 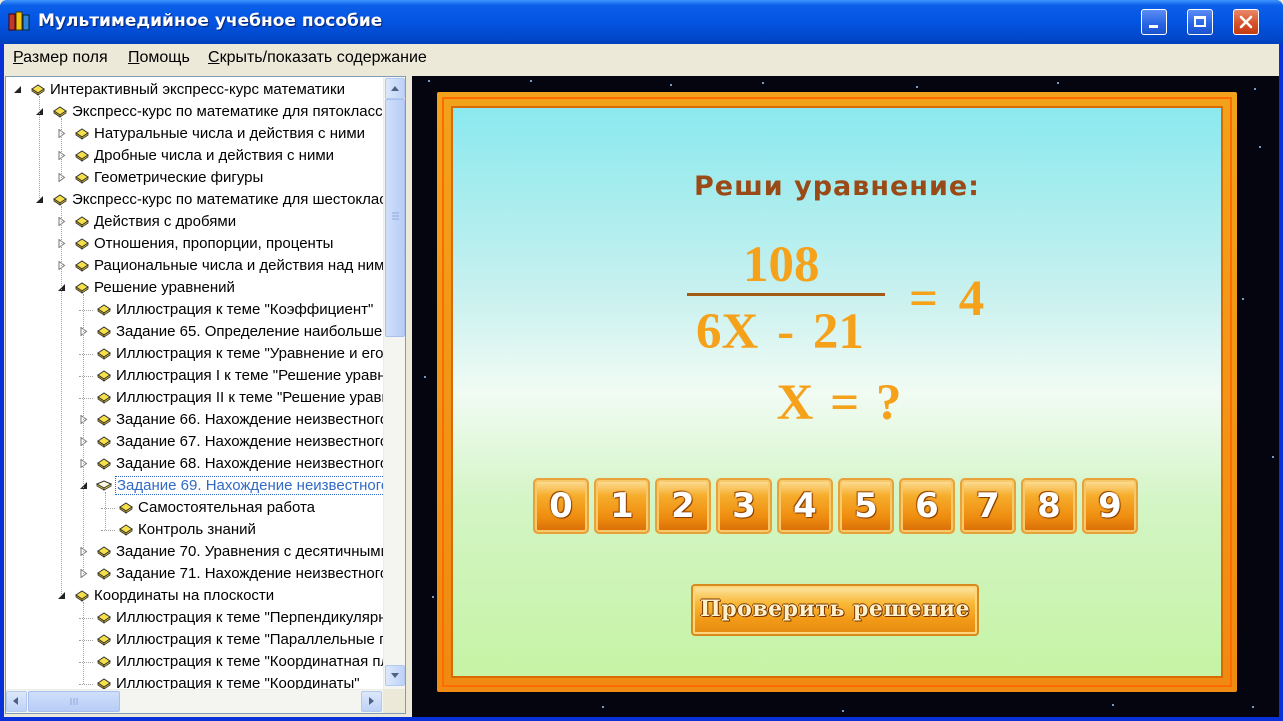 What do you see at coordinates (194, 134) in the screenshot?
I see `tree-item: Натуральные числа и действия с ними` at bounding box center [194, 134].